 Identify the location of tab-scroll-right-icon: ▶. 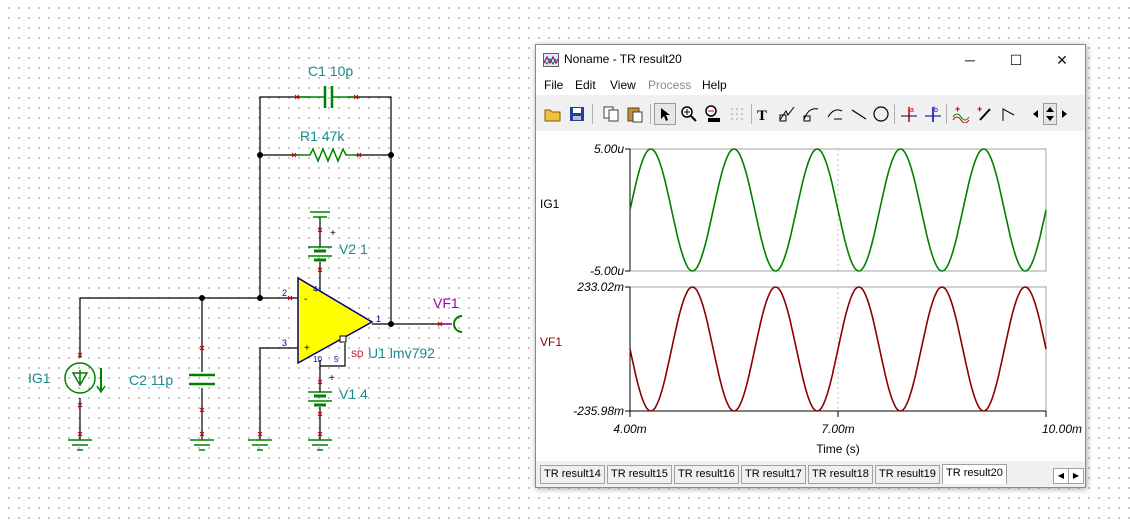
(1076, 476).